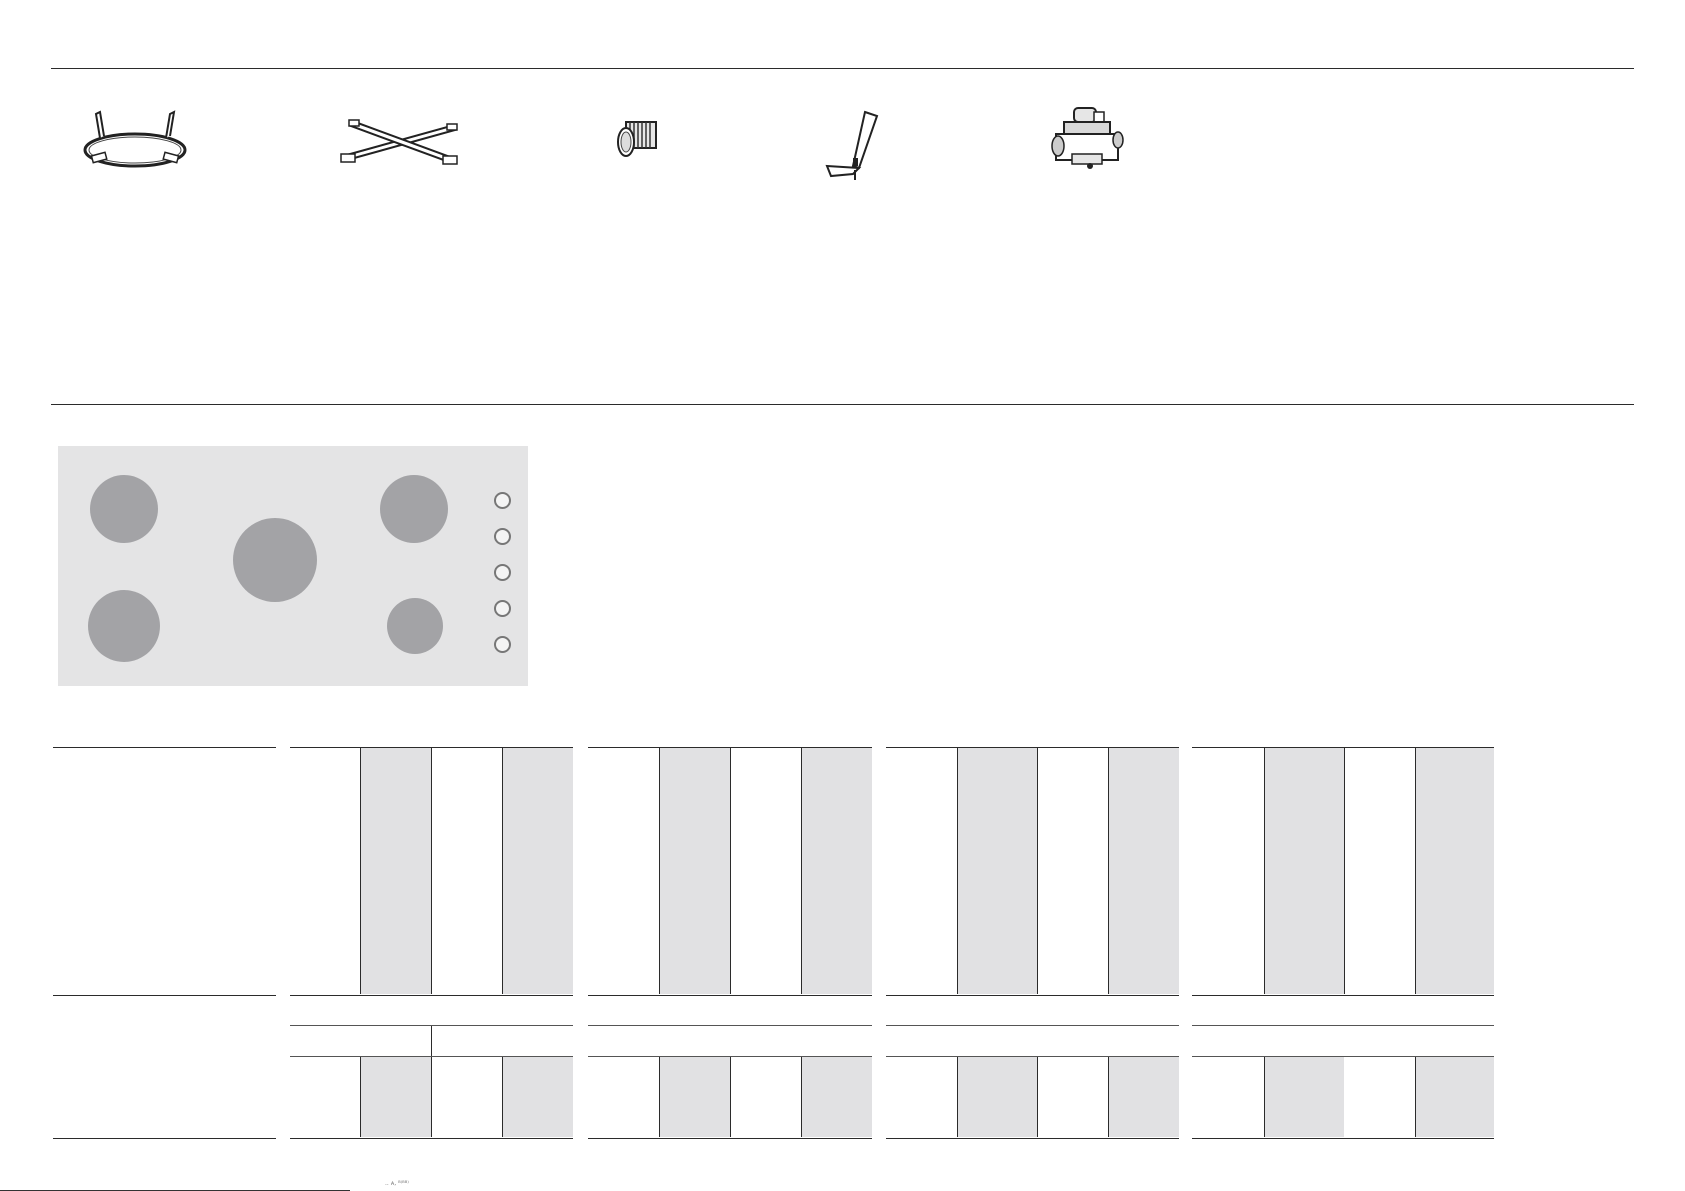 This screenshot has height=1191, width=1685. Describe the element at coordinates (414, 509) in the screenshot. I see `burner-rear-right` at that location.